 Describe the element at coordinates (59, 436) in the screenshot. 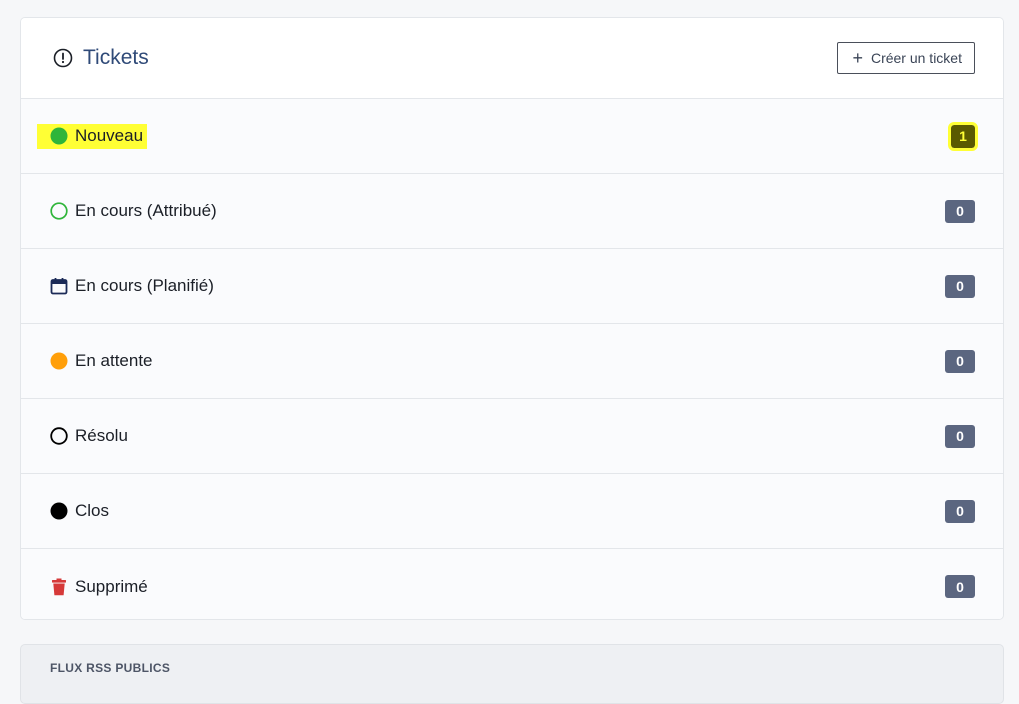

I see `black-circle-outline-icon` at that location.